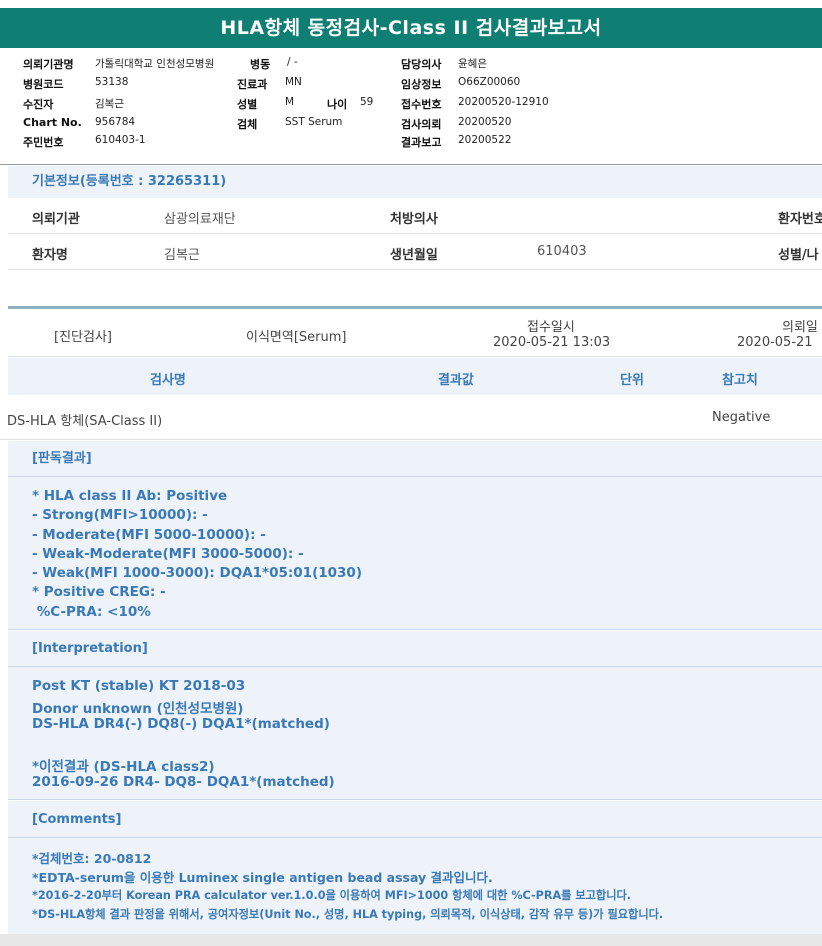 The width and height of the screenshot is (822, 946). Describe the element at coordinates (50, 255) in the screenshot. I see `name-label: 환자명` at that location.